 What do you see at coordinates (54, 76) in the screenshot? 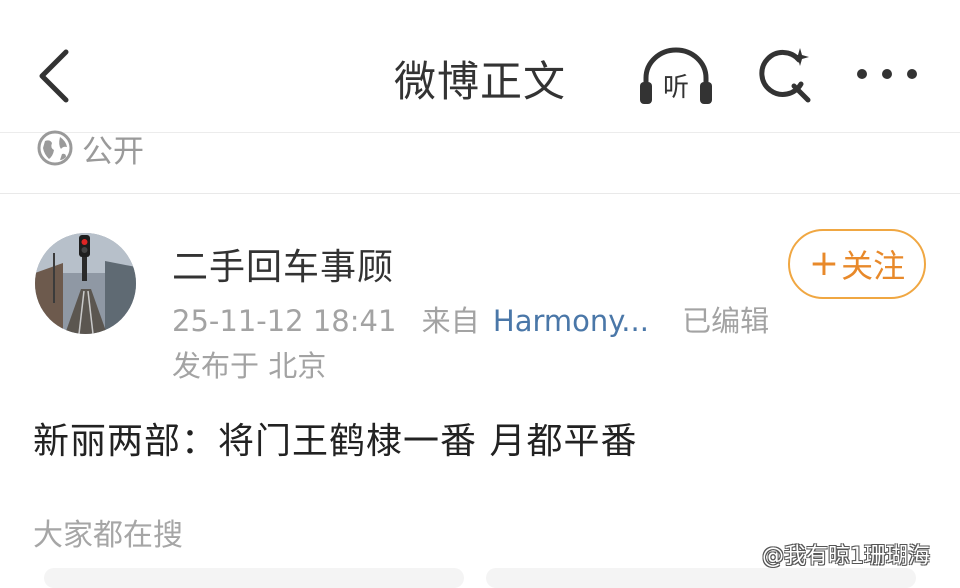
I see `chevron-left-icon` at bounding box center [54, 76].